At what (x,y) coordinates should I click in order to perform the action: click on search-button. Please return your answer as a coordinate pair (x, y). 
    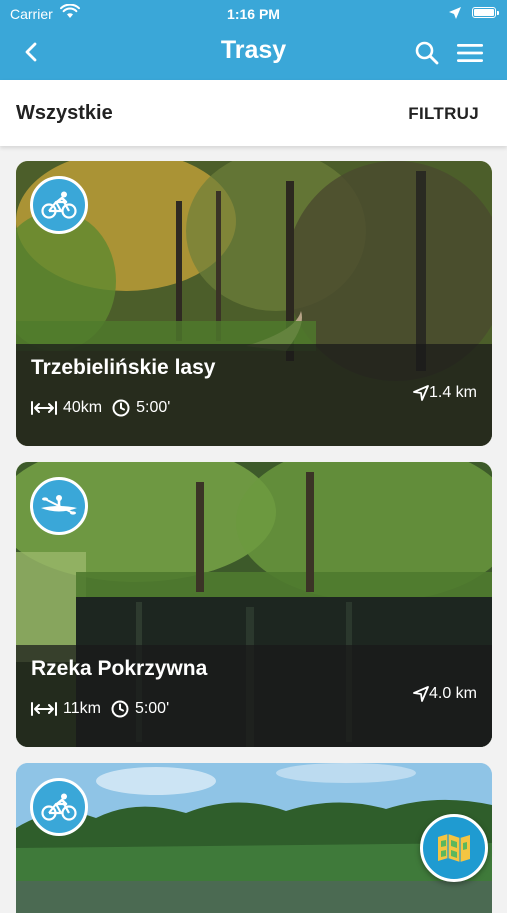
    Looking at the image, I should click on (427, 53).